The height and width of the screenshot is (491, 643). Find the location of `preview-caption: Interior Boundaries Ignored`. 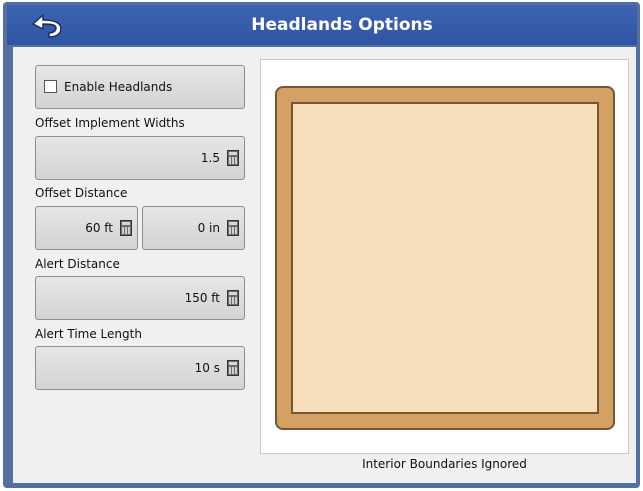

preview-caption: Interior Boundaries Ignored is located at coordinates (444, 464).